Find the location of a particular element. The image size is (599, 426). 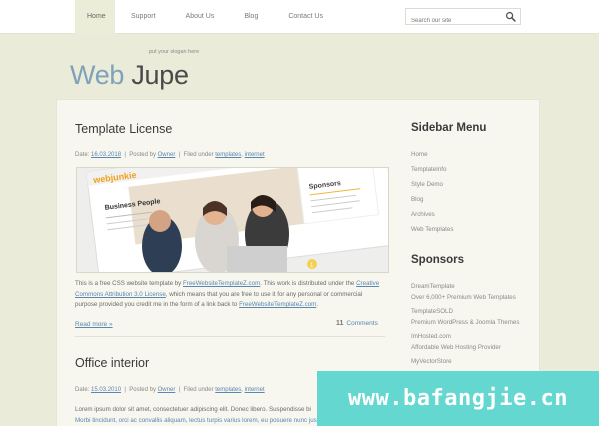

excerpt-text-4: . is located at coordinates (317, 304).